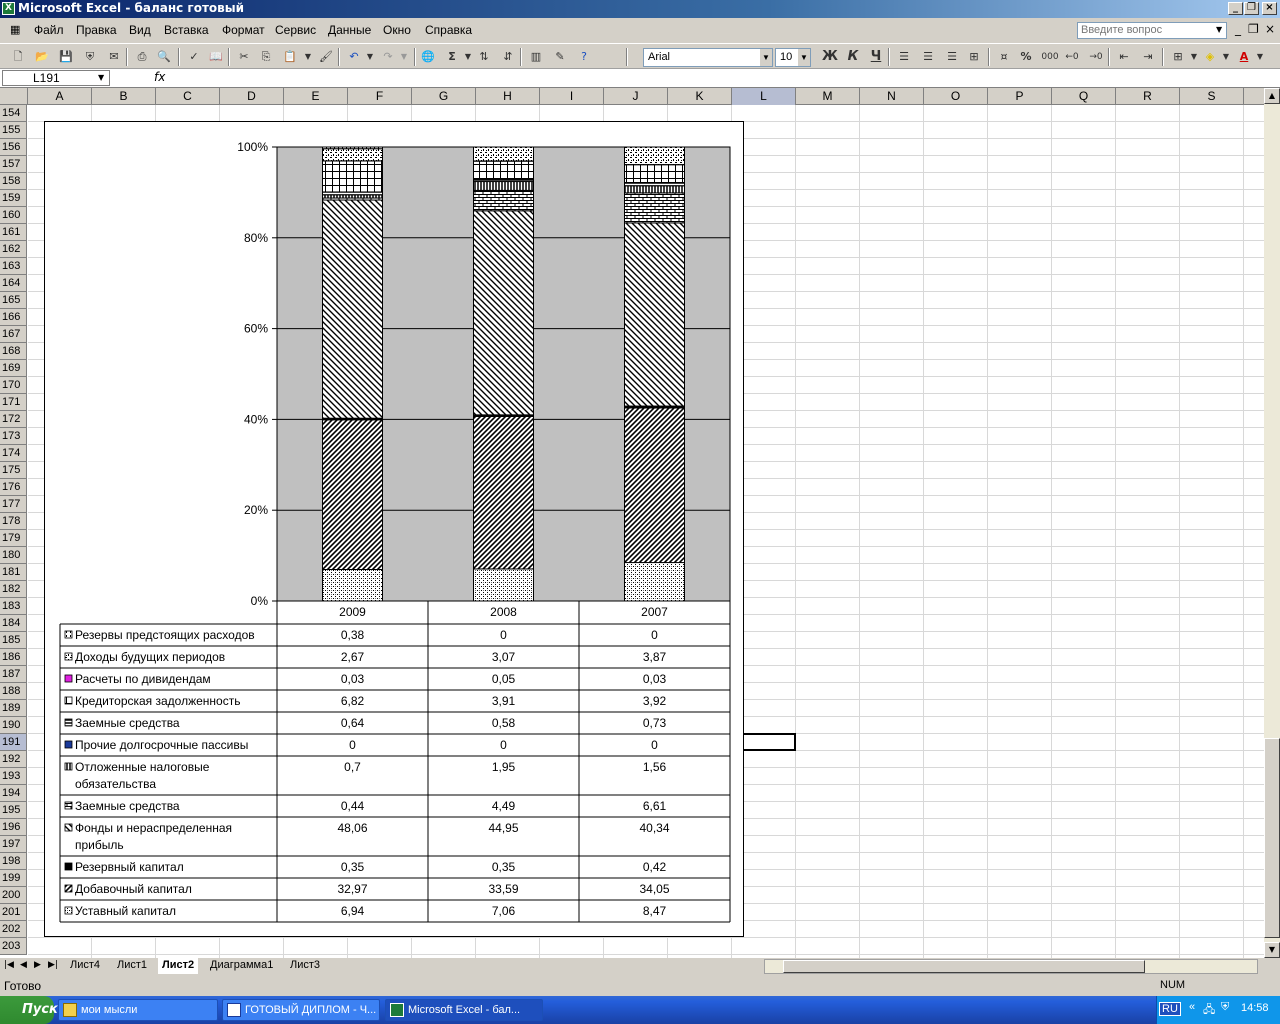 The image size is (1280, 1024). Describe the element at coordinates (13, 351) in the screenshot. I see `row-header-168: 168` at that location.